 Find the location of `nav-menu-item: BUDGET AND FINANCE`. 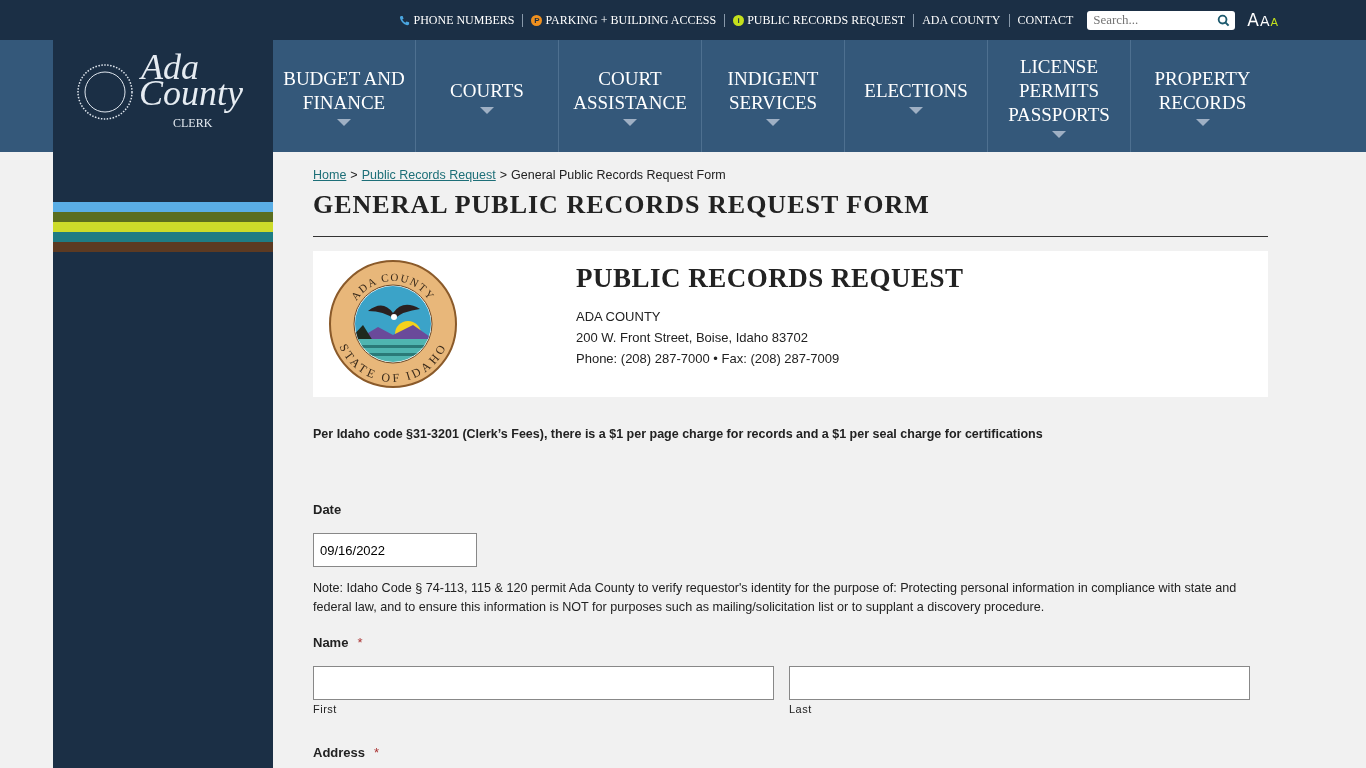

nav-menu-item: BUDGET AND FINANCE is located at coordinates (344, 96).